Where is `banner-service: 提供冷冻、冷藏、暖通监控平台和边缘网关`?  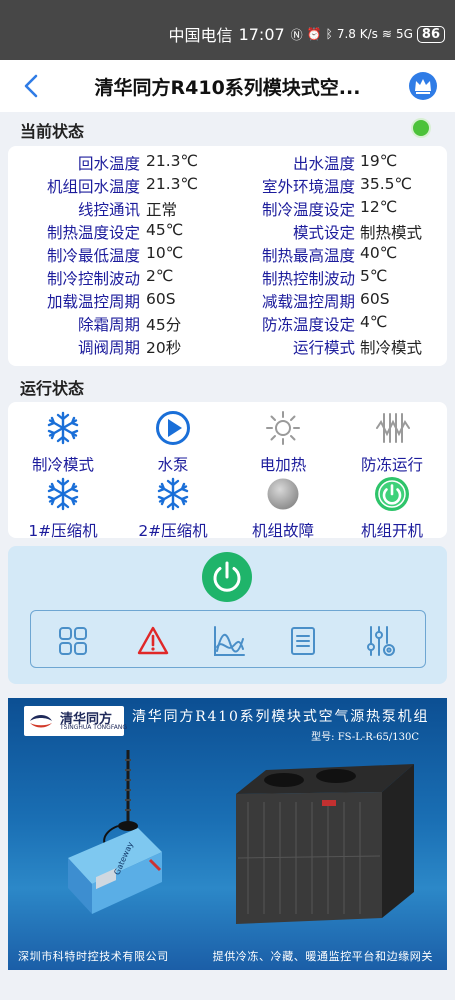 banner-service: 提供冷冻、冷藏、暖通监控平台和边缘网关 is located at coordinates (322, 956).